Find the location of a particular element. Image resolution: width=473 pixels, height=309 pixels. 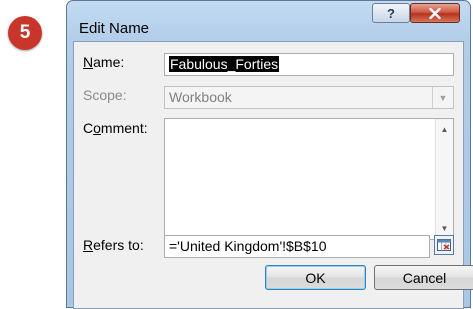

scope-value: Workbook is located at coordinates (200, 97).